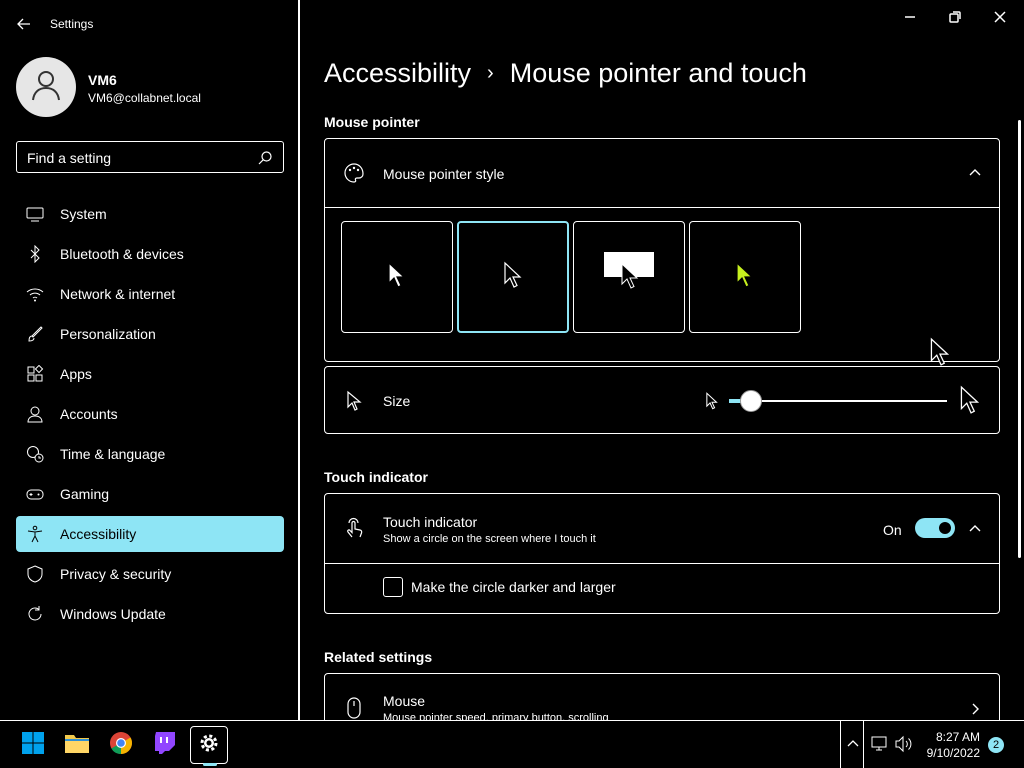  What do you see at coordinates (904, 746) in the screenshot?
I see `volume-icon` at bounding box center [904, 746].